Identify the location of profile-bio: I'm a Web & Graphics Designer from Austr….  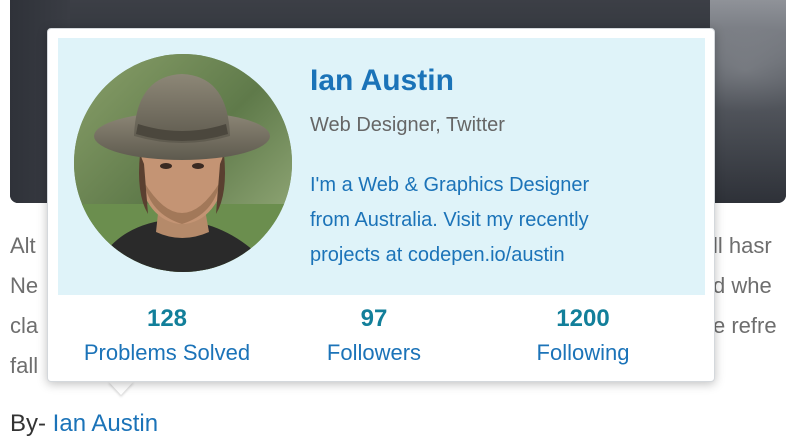
(505, 220).